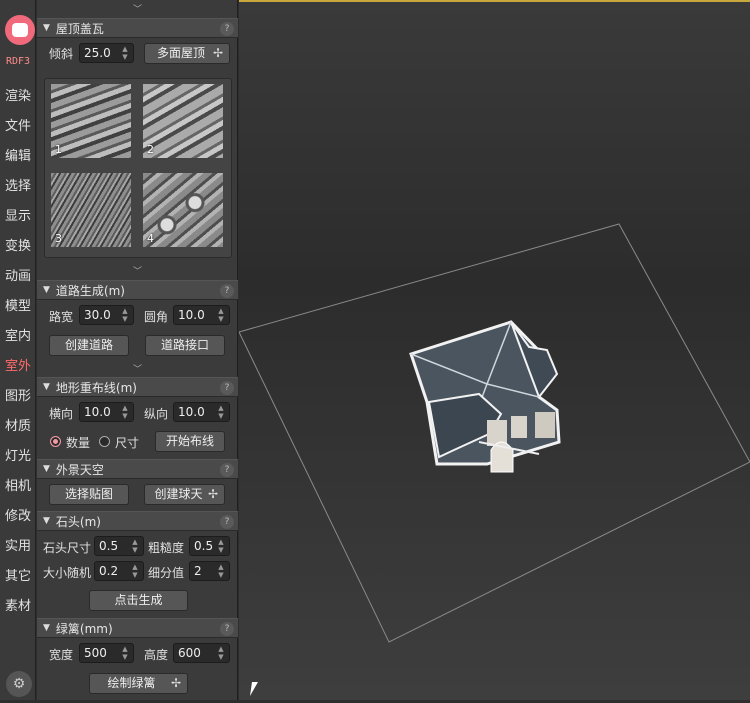 The image size is (750, 703). I want to click on tile-option-4: 4, so click(183, 210).